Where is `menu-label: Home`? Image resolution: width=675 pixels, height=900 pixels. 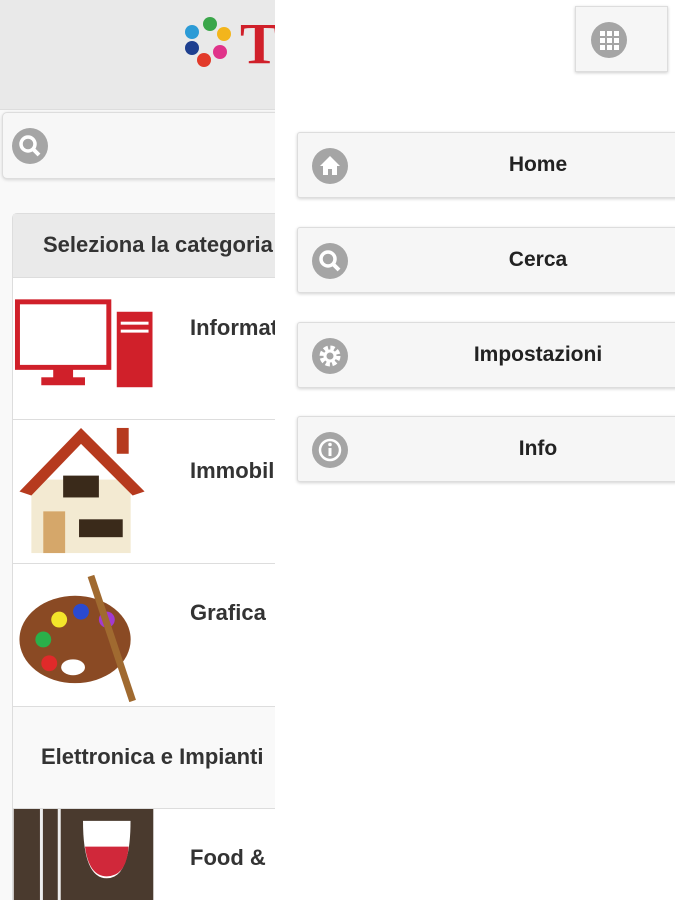
menu-label: Home is located at coordinates (538, 164).